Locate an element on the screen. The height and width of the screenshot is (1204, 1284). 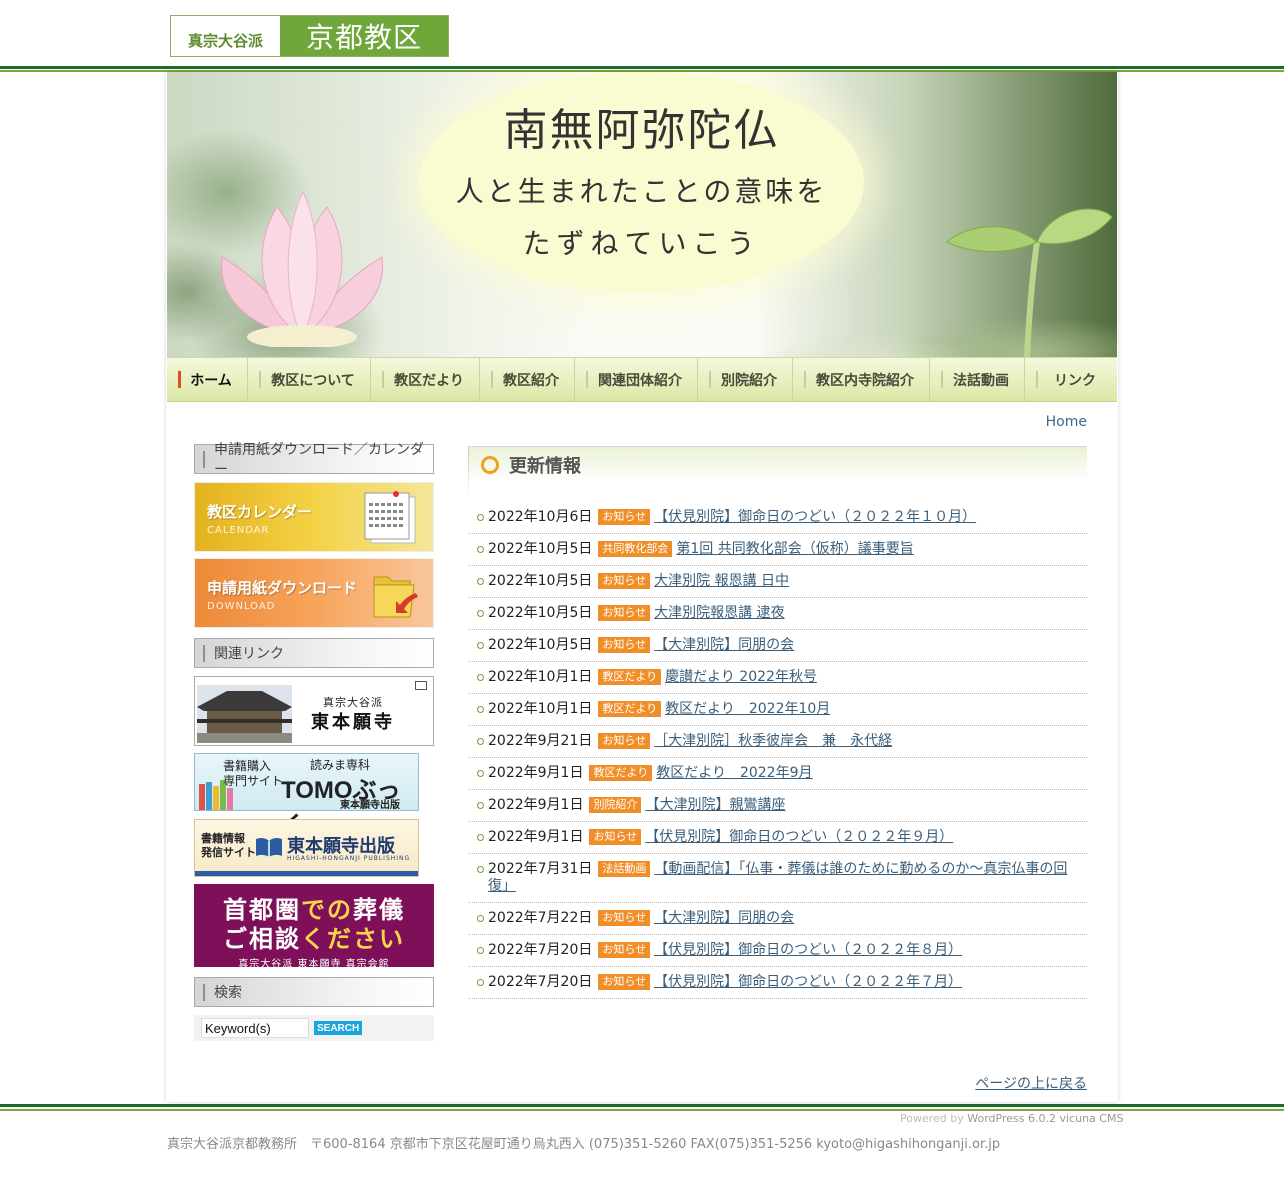
funeral-consult-banner: 首都圏での葬儀 ご相談ください 真宗大谷派 東本願寺 真宗会館 is located at coordinates (314, 927).